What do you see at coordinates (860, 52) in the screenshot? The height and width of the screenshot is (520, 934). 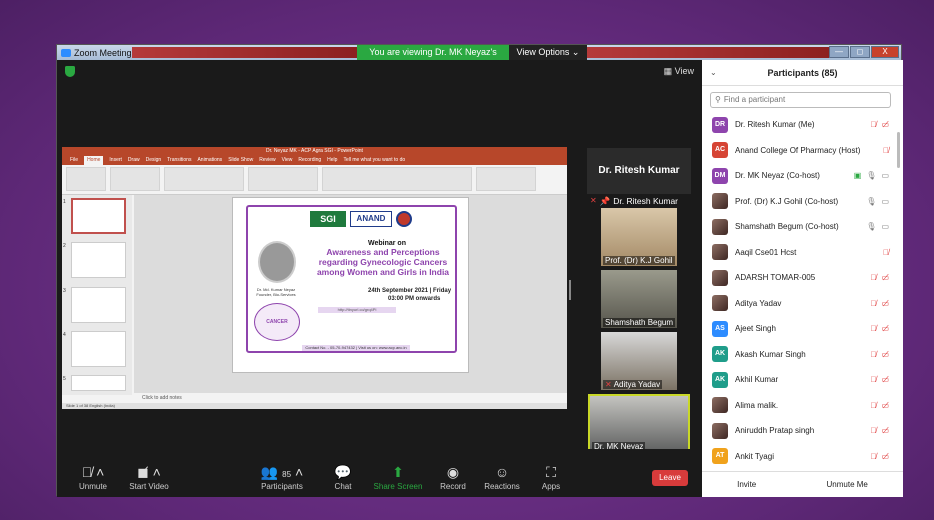 I see `maximize-button: ◻` at bounding box center [860, 52].